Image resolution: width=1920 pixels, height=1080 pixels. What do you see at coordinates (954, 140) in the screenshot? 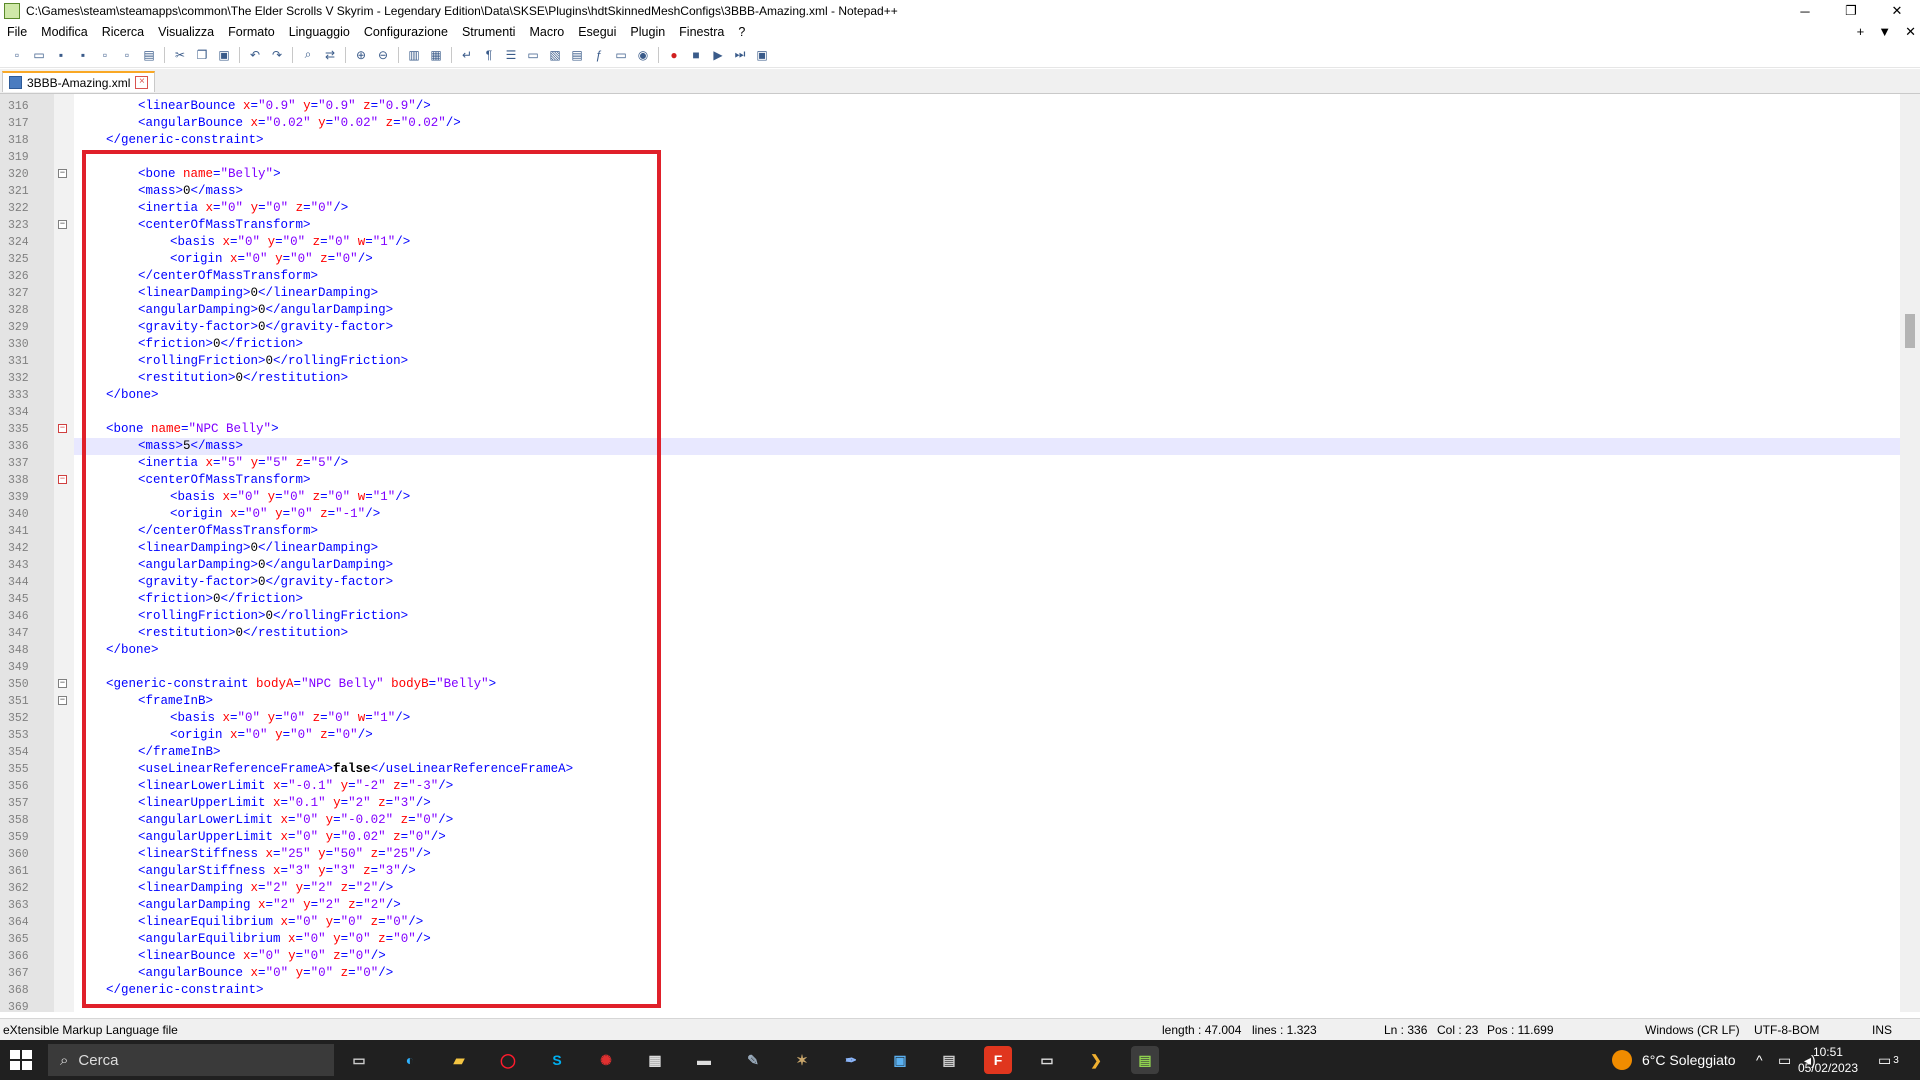
I see `code-line: 318 </generic-constraint>` at bounding box center [954, 140].